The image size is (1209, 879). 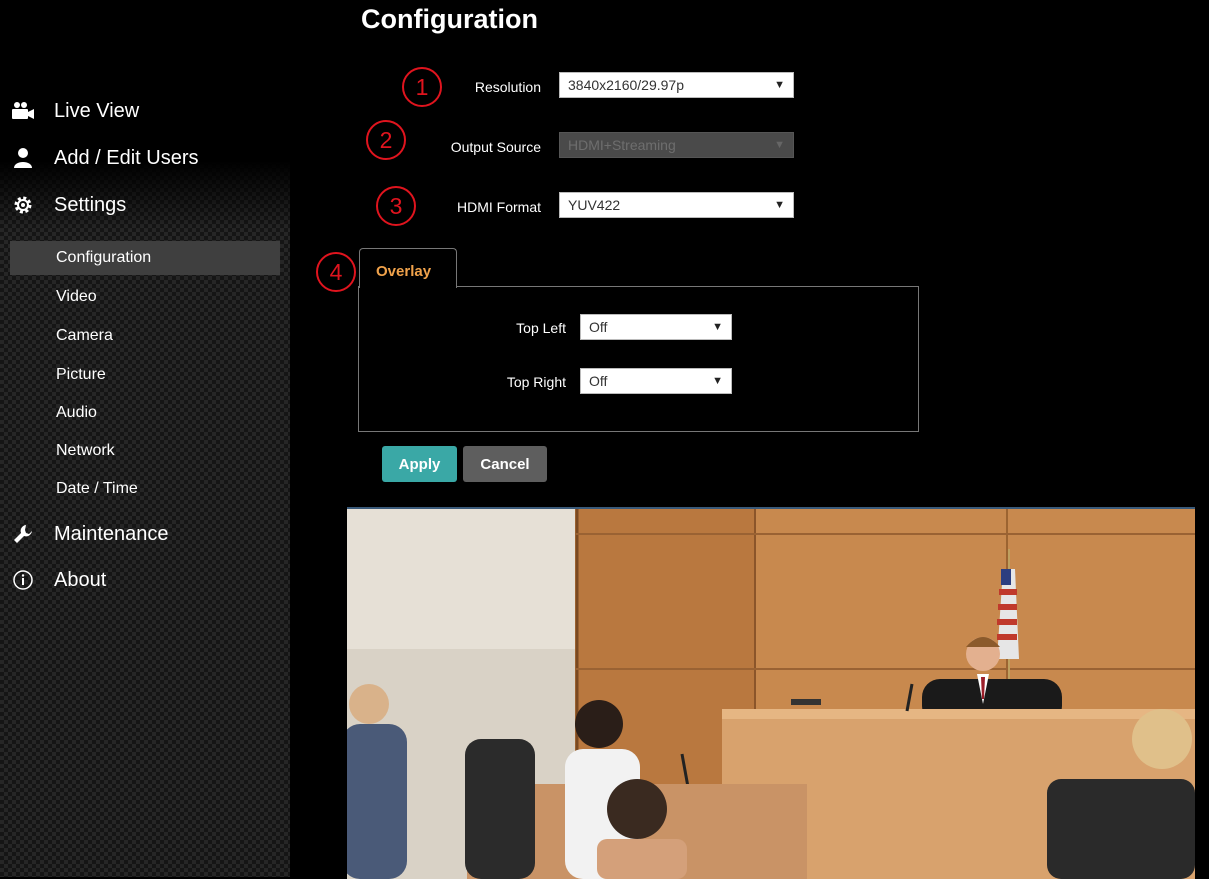 I want to click on hdmi-format-value: YUV422, so click(x=594, y=205).